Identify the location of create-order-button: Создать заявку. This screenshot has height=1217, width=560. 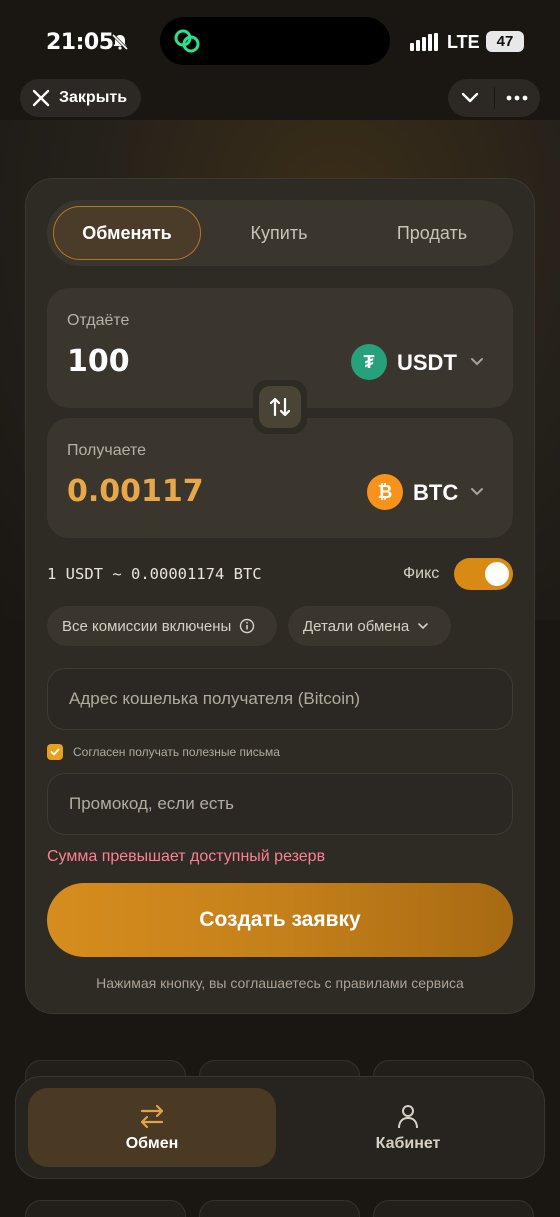
(280, 920).